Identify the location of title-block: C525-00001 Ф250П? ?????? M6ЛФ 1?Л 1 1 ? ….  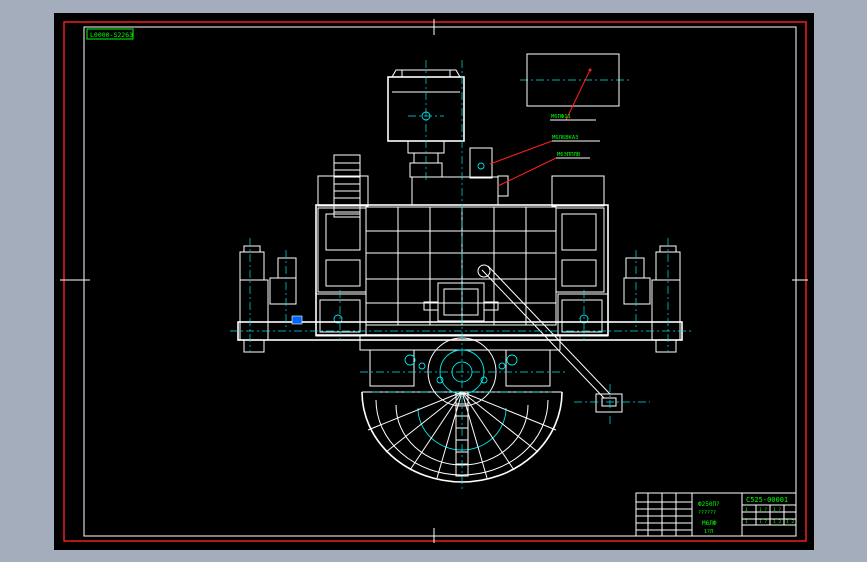
(716, 514).